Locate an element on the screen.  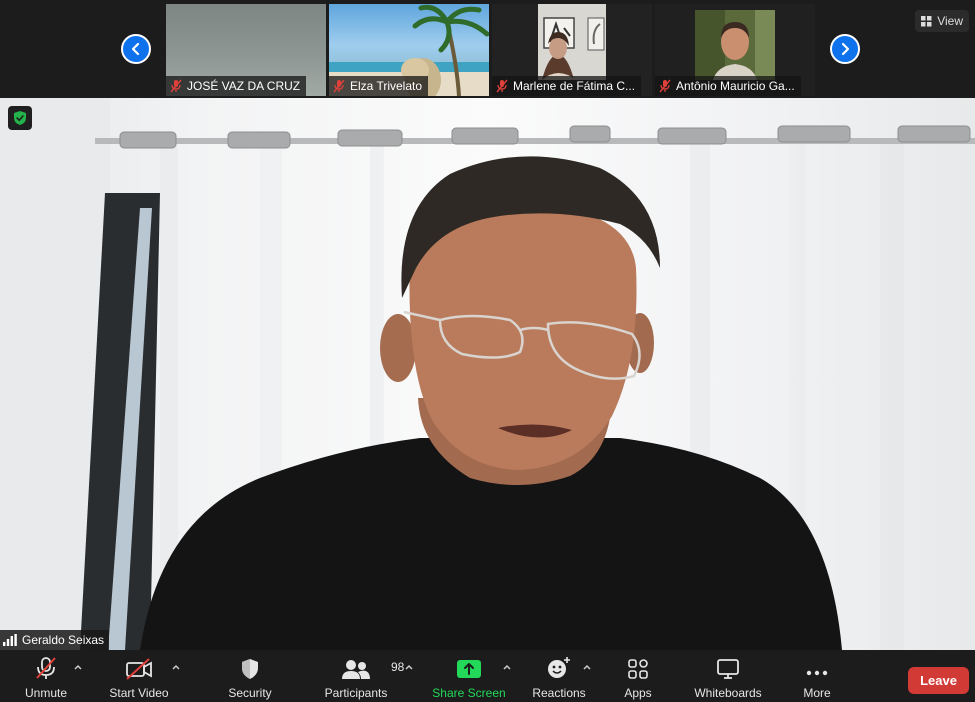
participants-button: 98 Participants is located at coordinates (363, 676).